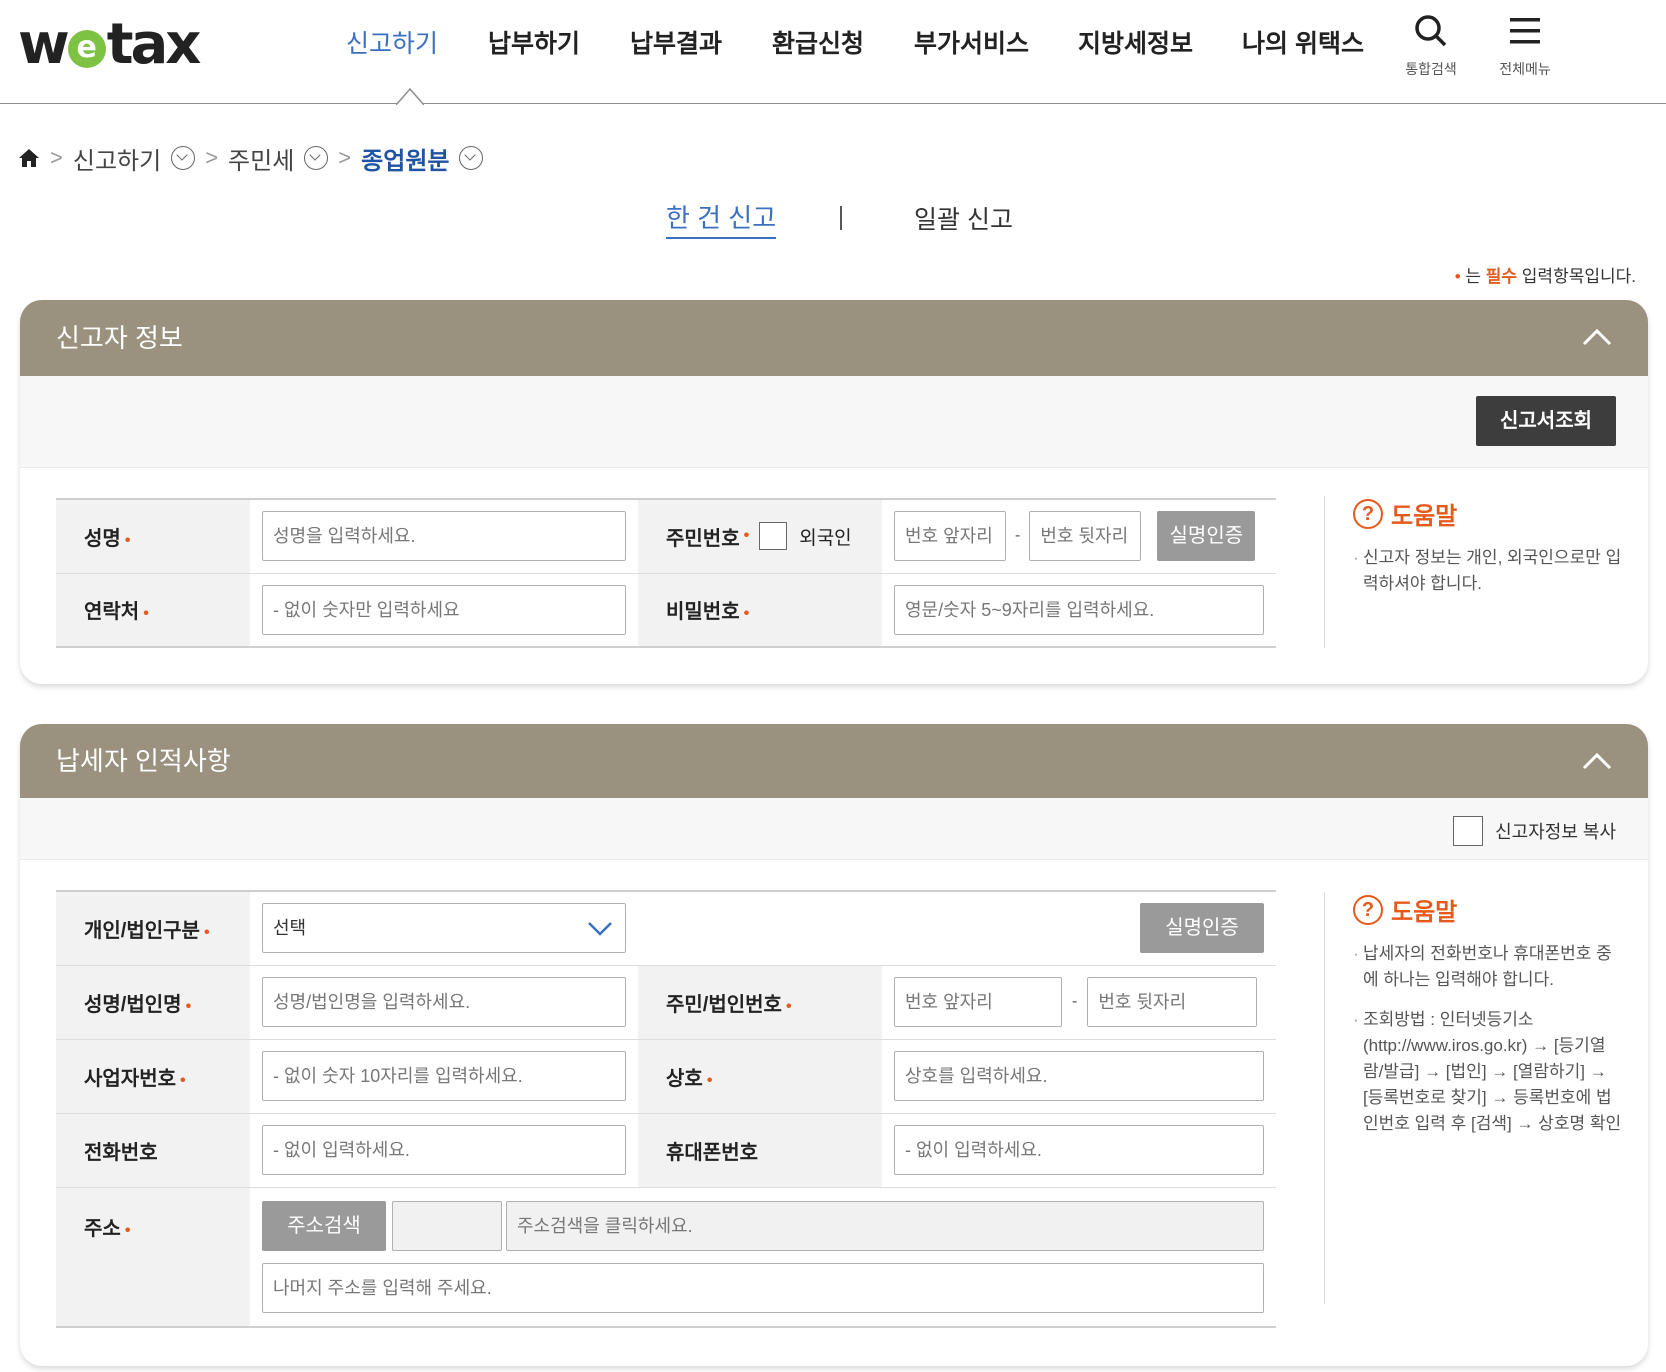  Describe the element at coordinates (834, 338) in the screenshot. I see `section-header: 신고자 정보` at that location.